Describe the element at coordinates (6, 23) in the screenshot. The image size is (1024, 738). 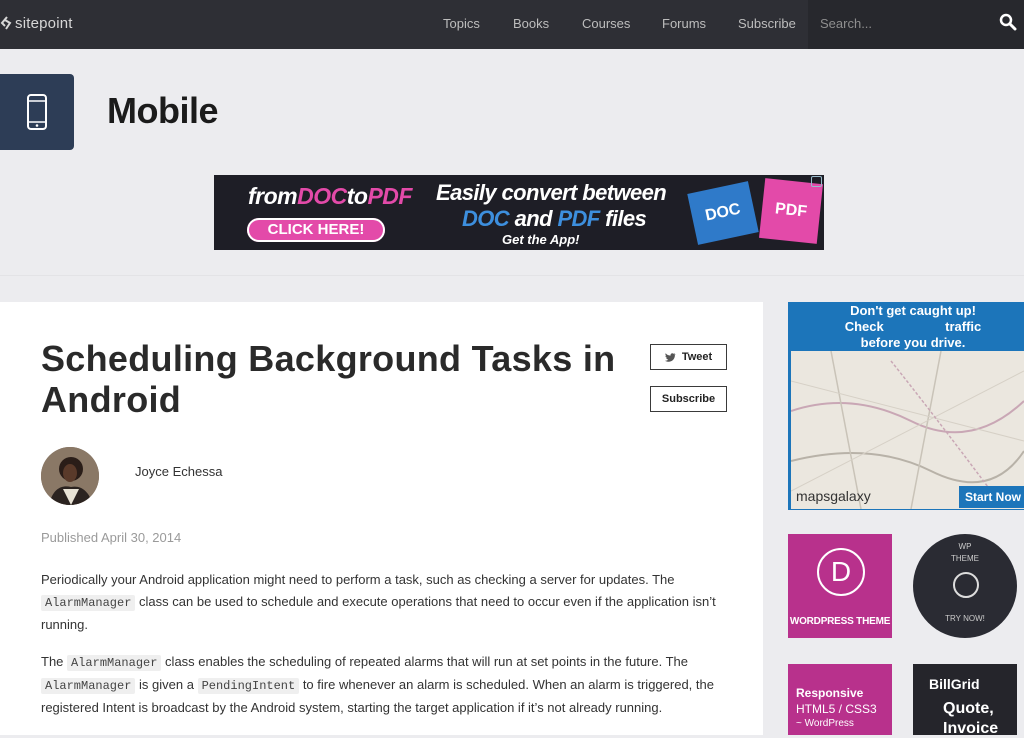
I see `sitepoint-logo-icon` at that location.